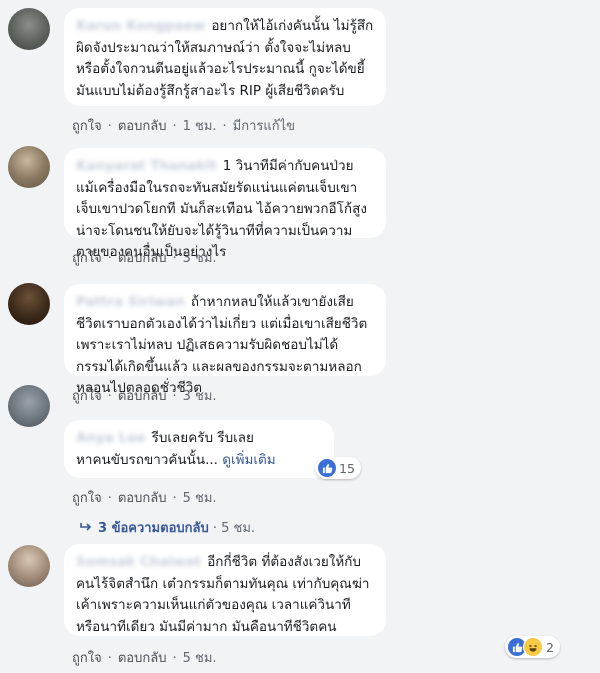 The image size is (600, 673). Describe the element at coordinates (338, 468) in the screenshot. I see `reaction-summary: 15` at that location.